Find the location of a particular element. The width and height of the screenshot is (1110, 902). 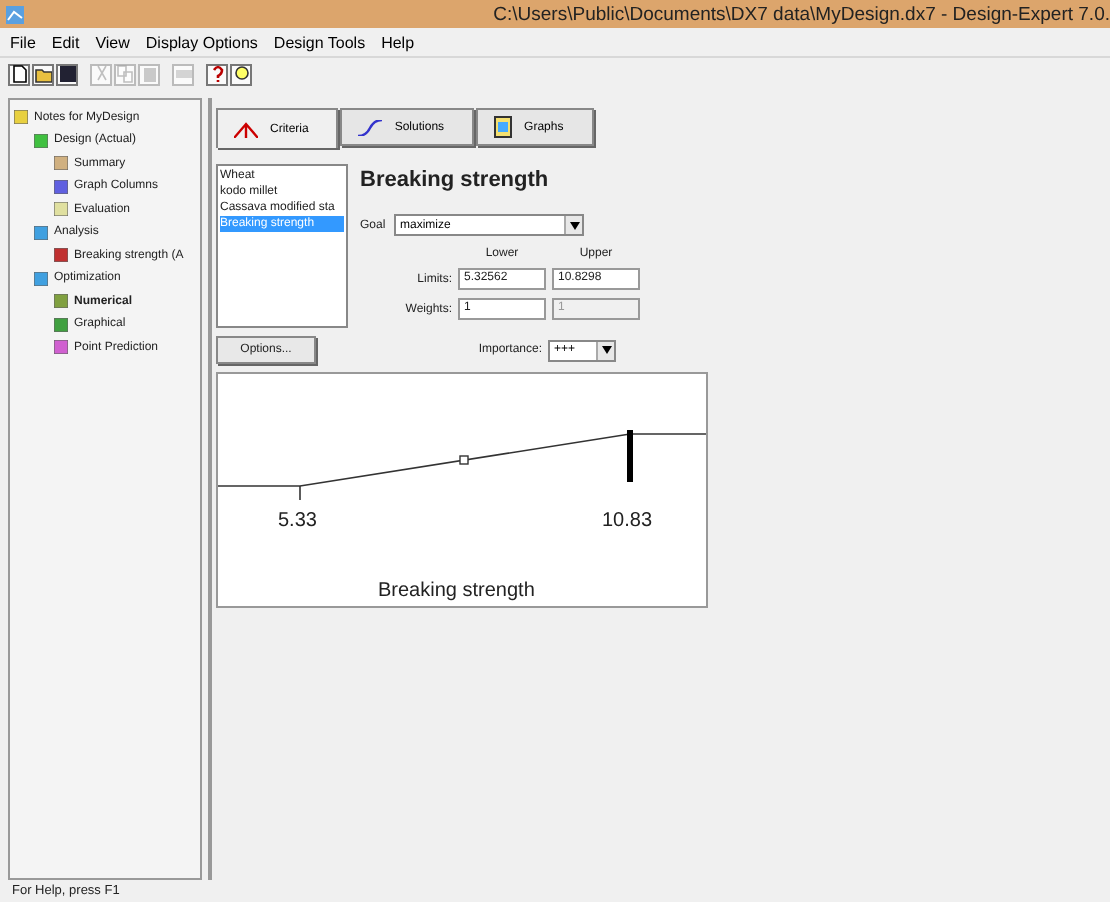

graph-icon is located at coordinates (503, 127).